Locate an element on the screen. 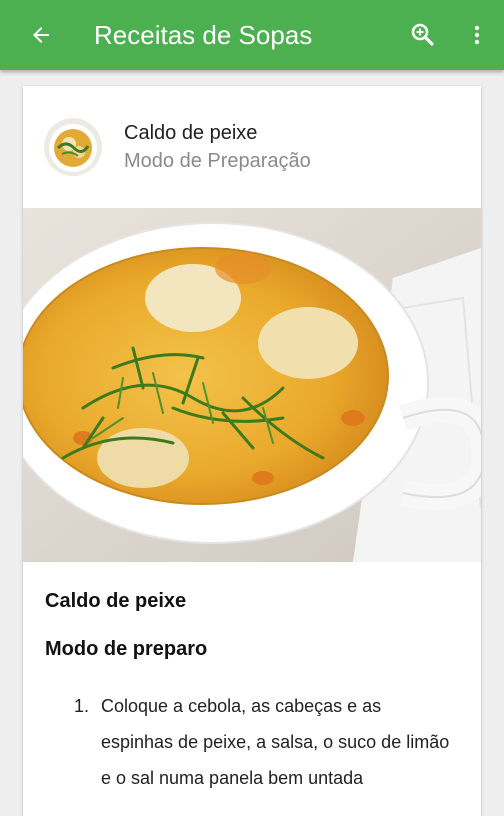 The image size is (504, 816). arrow-left-icon is located at coordinates (41, 35).